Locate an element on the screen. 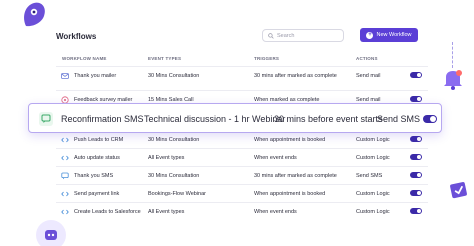  new-workflow-button: + New Workflow is located at coordinates (389, 35).